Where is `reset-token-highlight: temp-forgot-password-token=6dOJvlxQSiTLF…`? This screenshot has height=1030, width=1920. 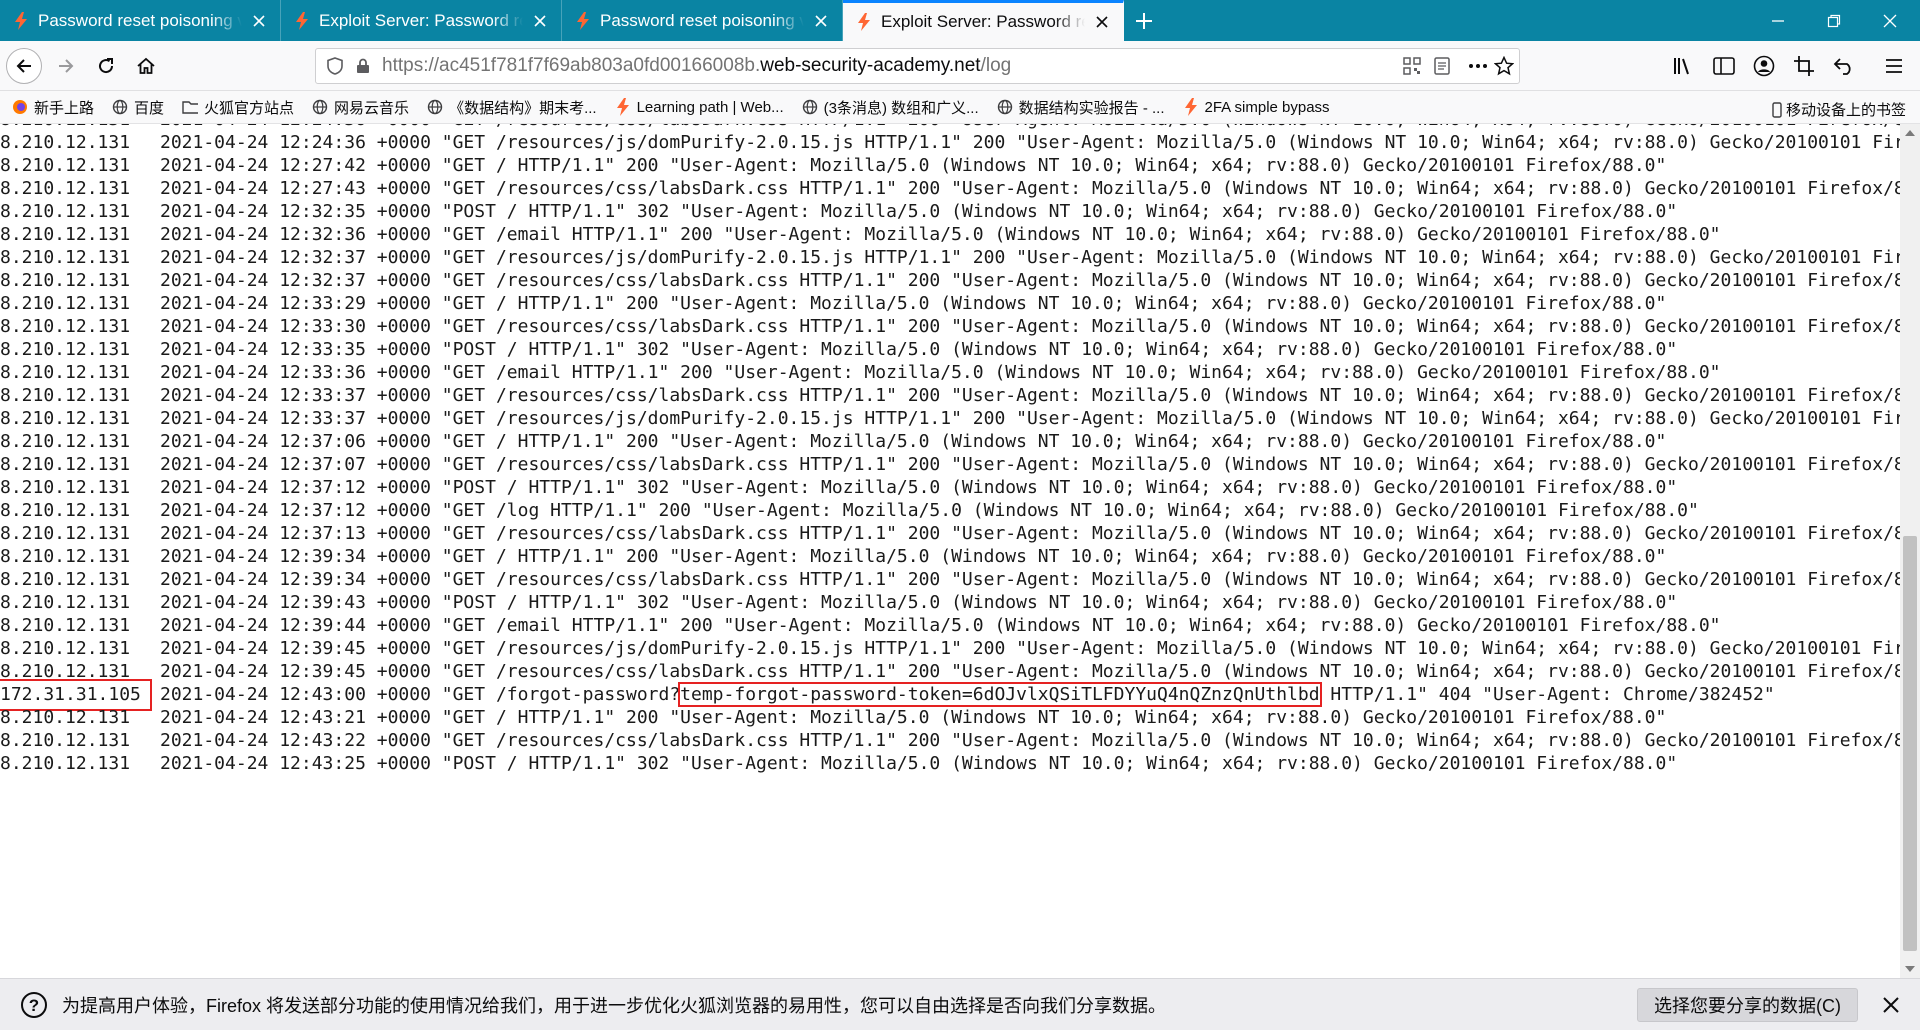
reset-token-highlight: temp-forgot-password-token=6dOJvlxQSiTLF… is located at coordinates (1000, 694).